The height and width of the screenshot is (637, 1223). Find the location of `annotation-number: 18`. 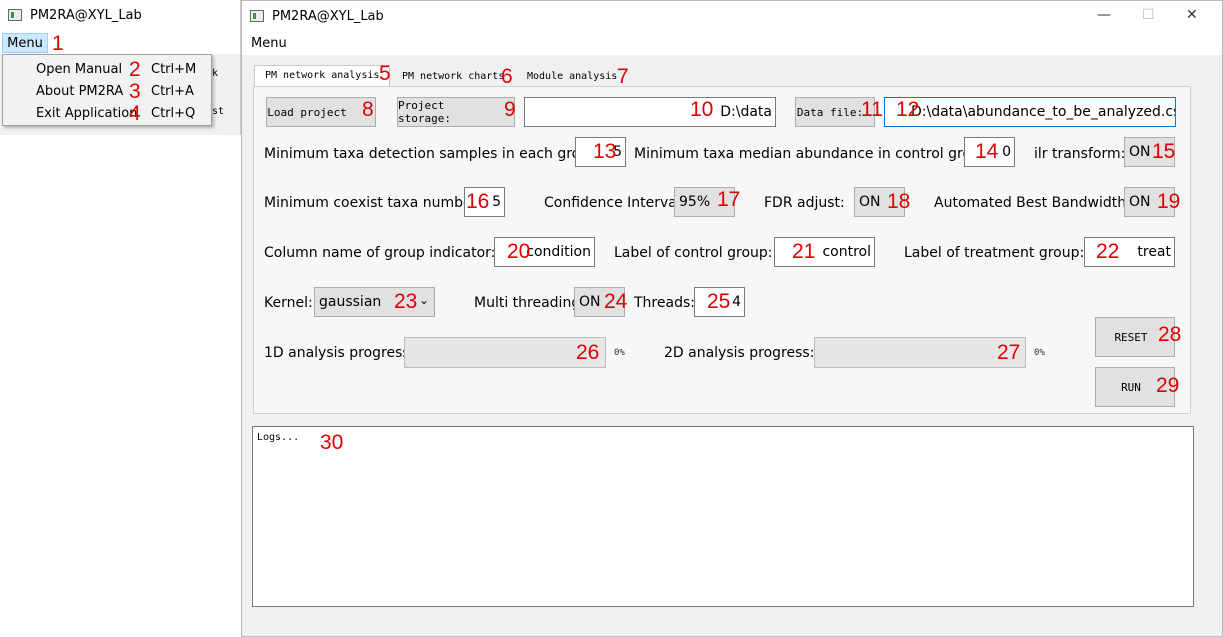

annotation-number: 18 is located at coordinates (899, 201).